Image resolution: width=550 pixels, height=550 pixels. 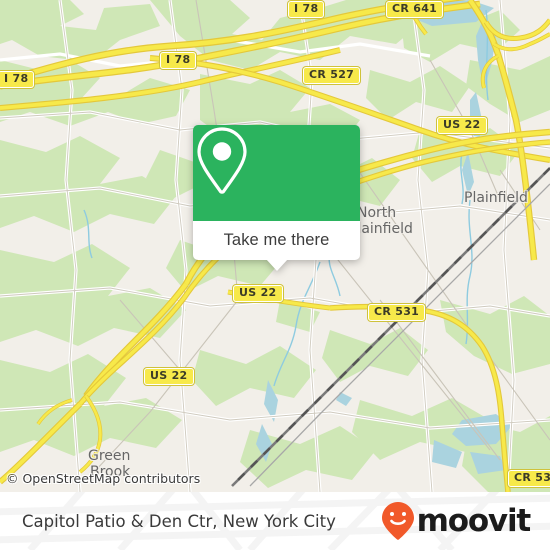 What do you see at coordinates (397, 312) in the screenshot?
I see `shield-cr531-mid: CR 531` at bounding box center [397, 312].